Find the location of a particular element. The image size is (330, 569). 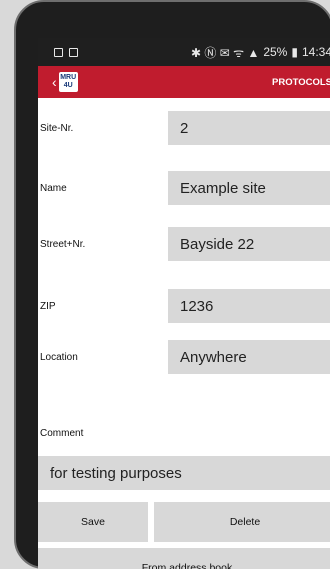

street-row: Street+Nr. is located at coordinates (184, 244).